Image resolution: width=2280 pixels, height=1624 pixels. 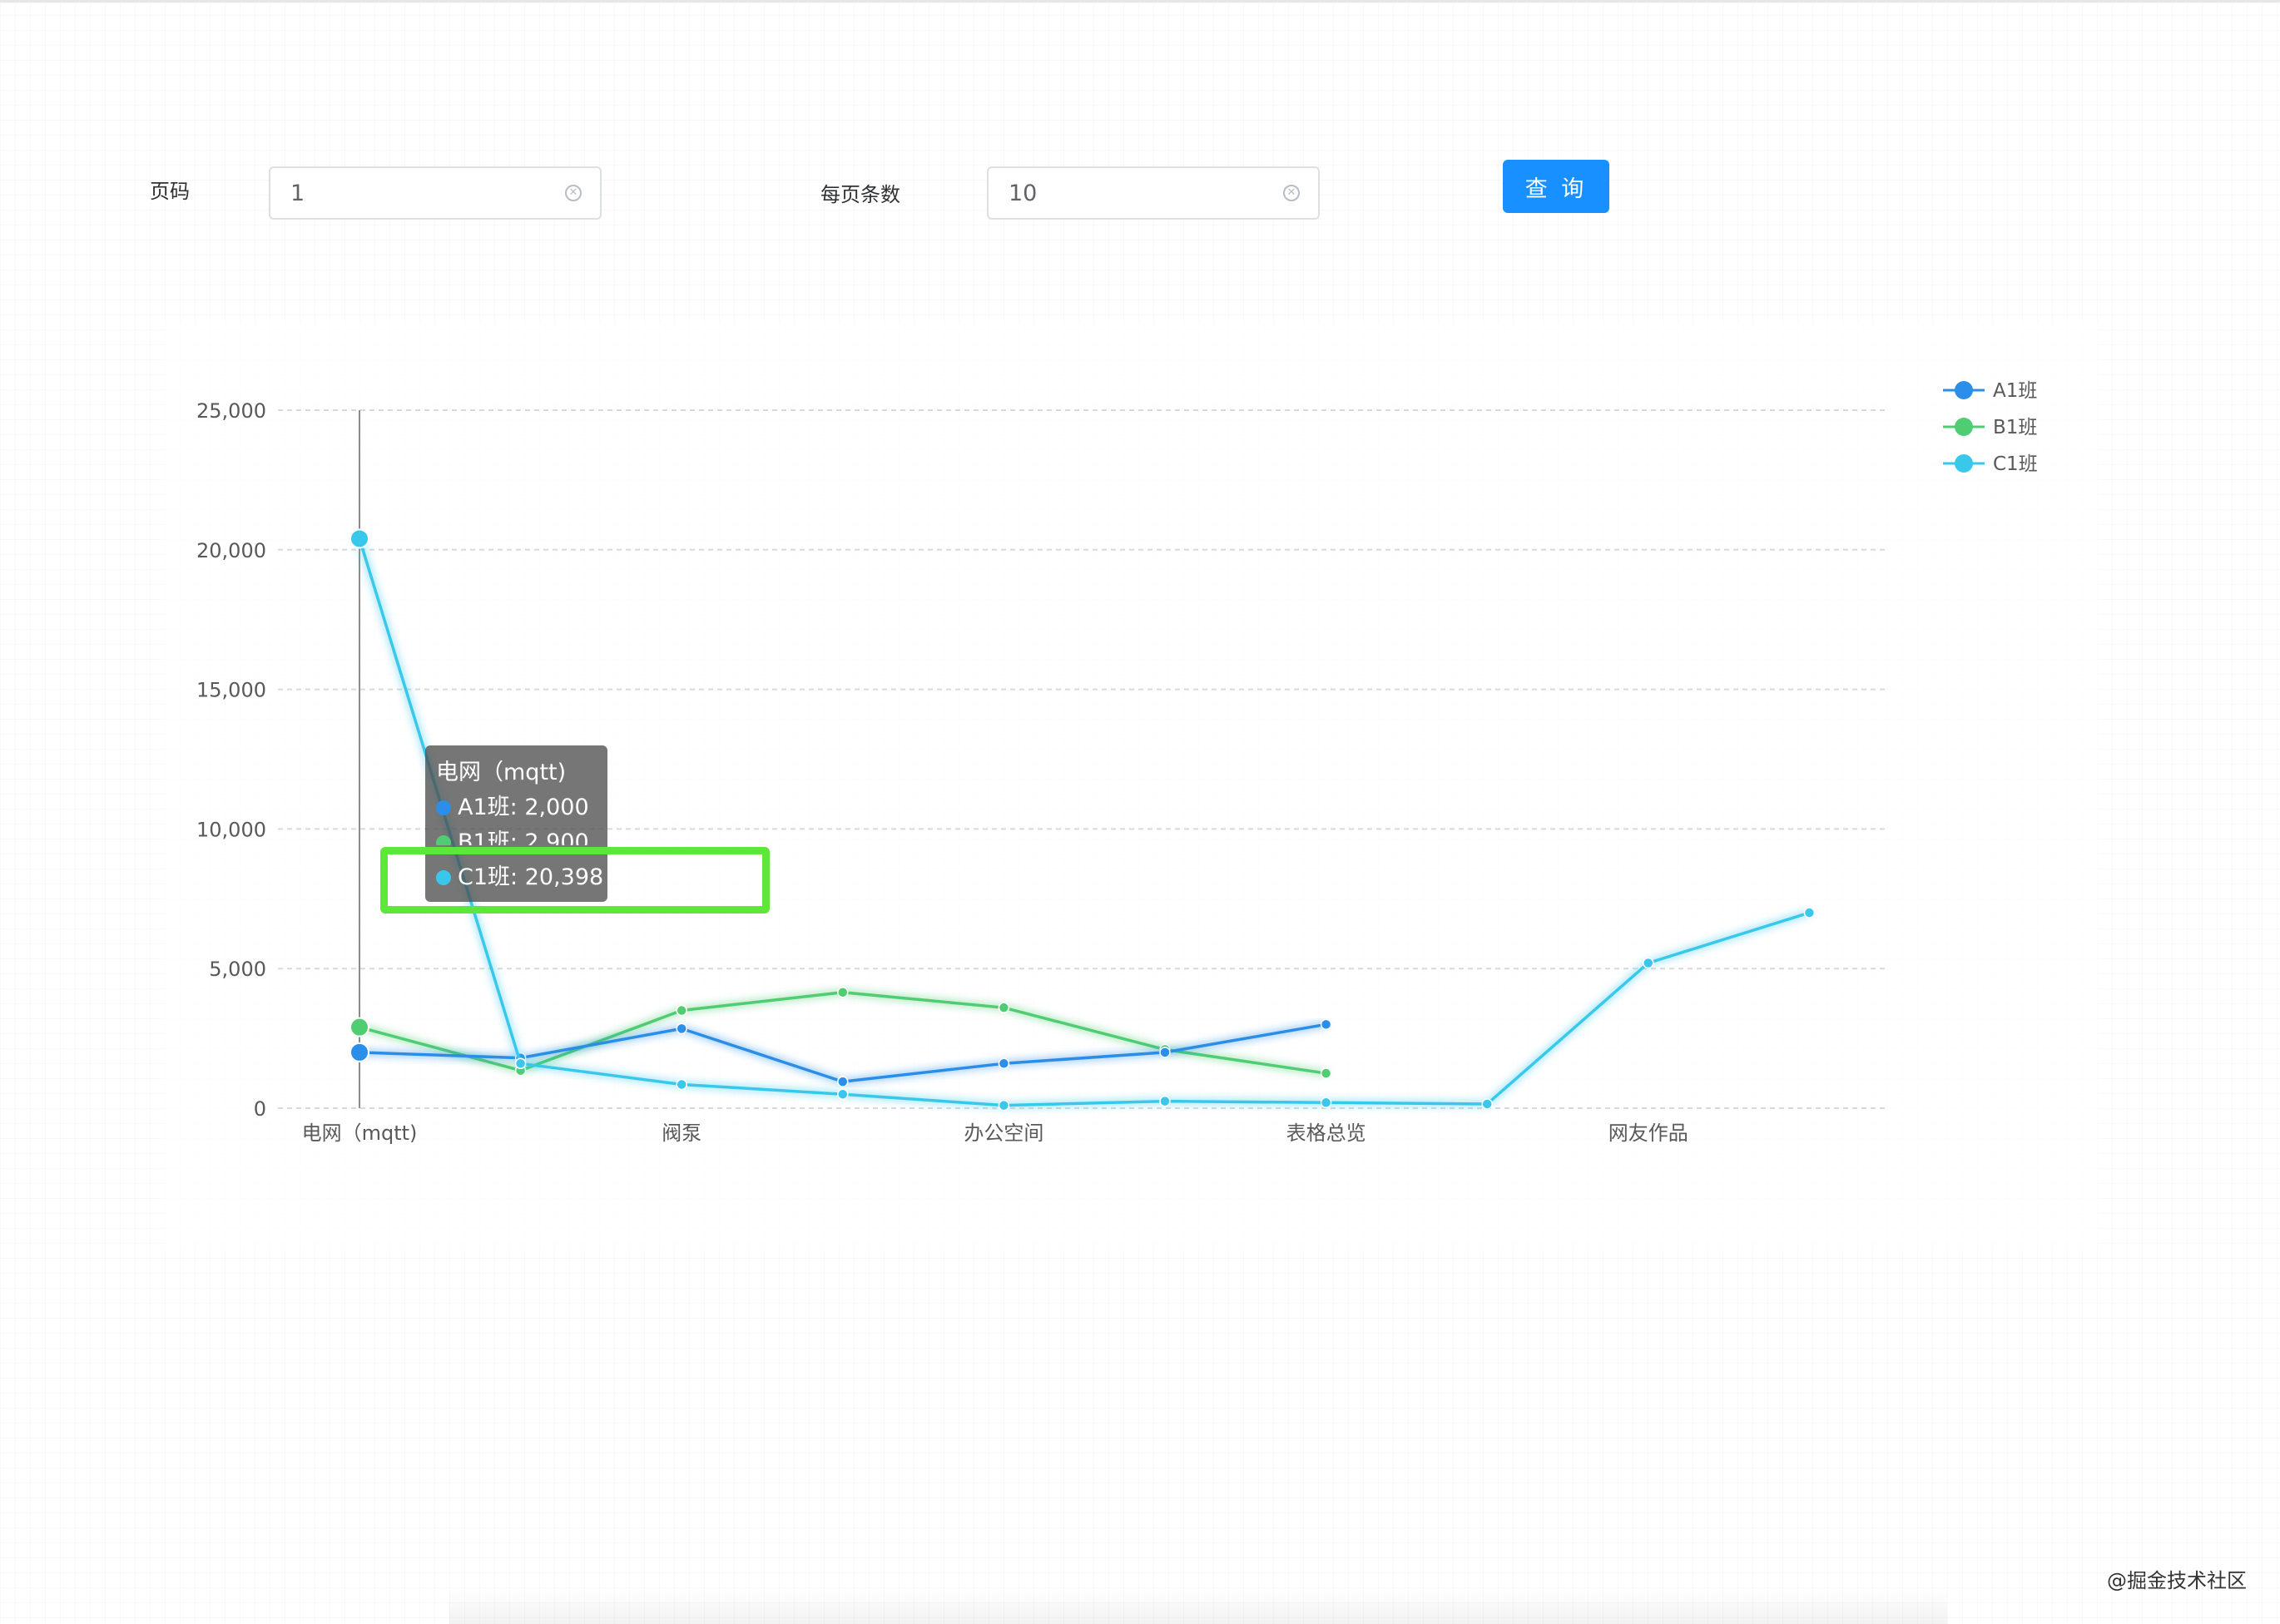 I want to click on x-tick-label: 电网（mqtt), so click(x=360, y=1133).